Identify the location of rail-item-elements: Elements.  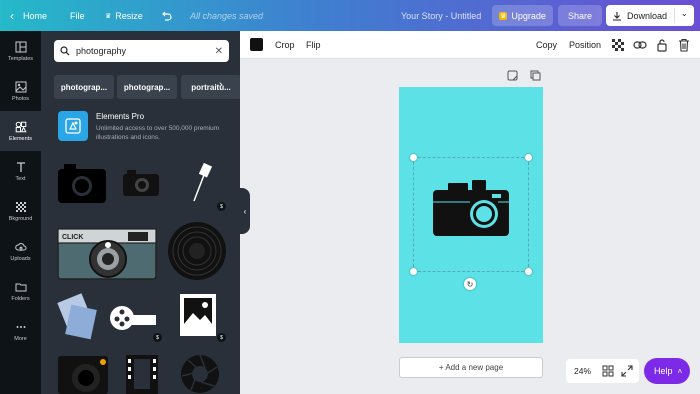
(20, 131).